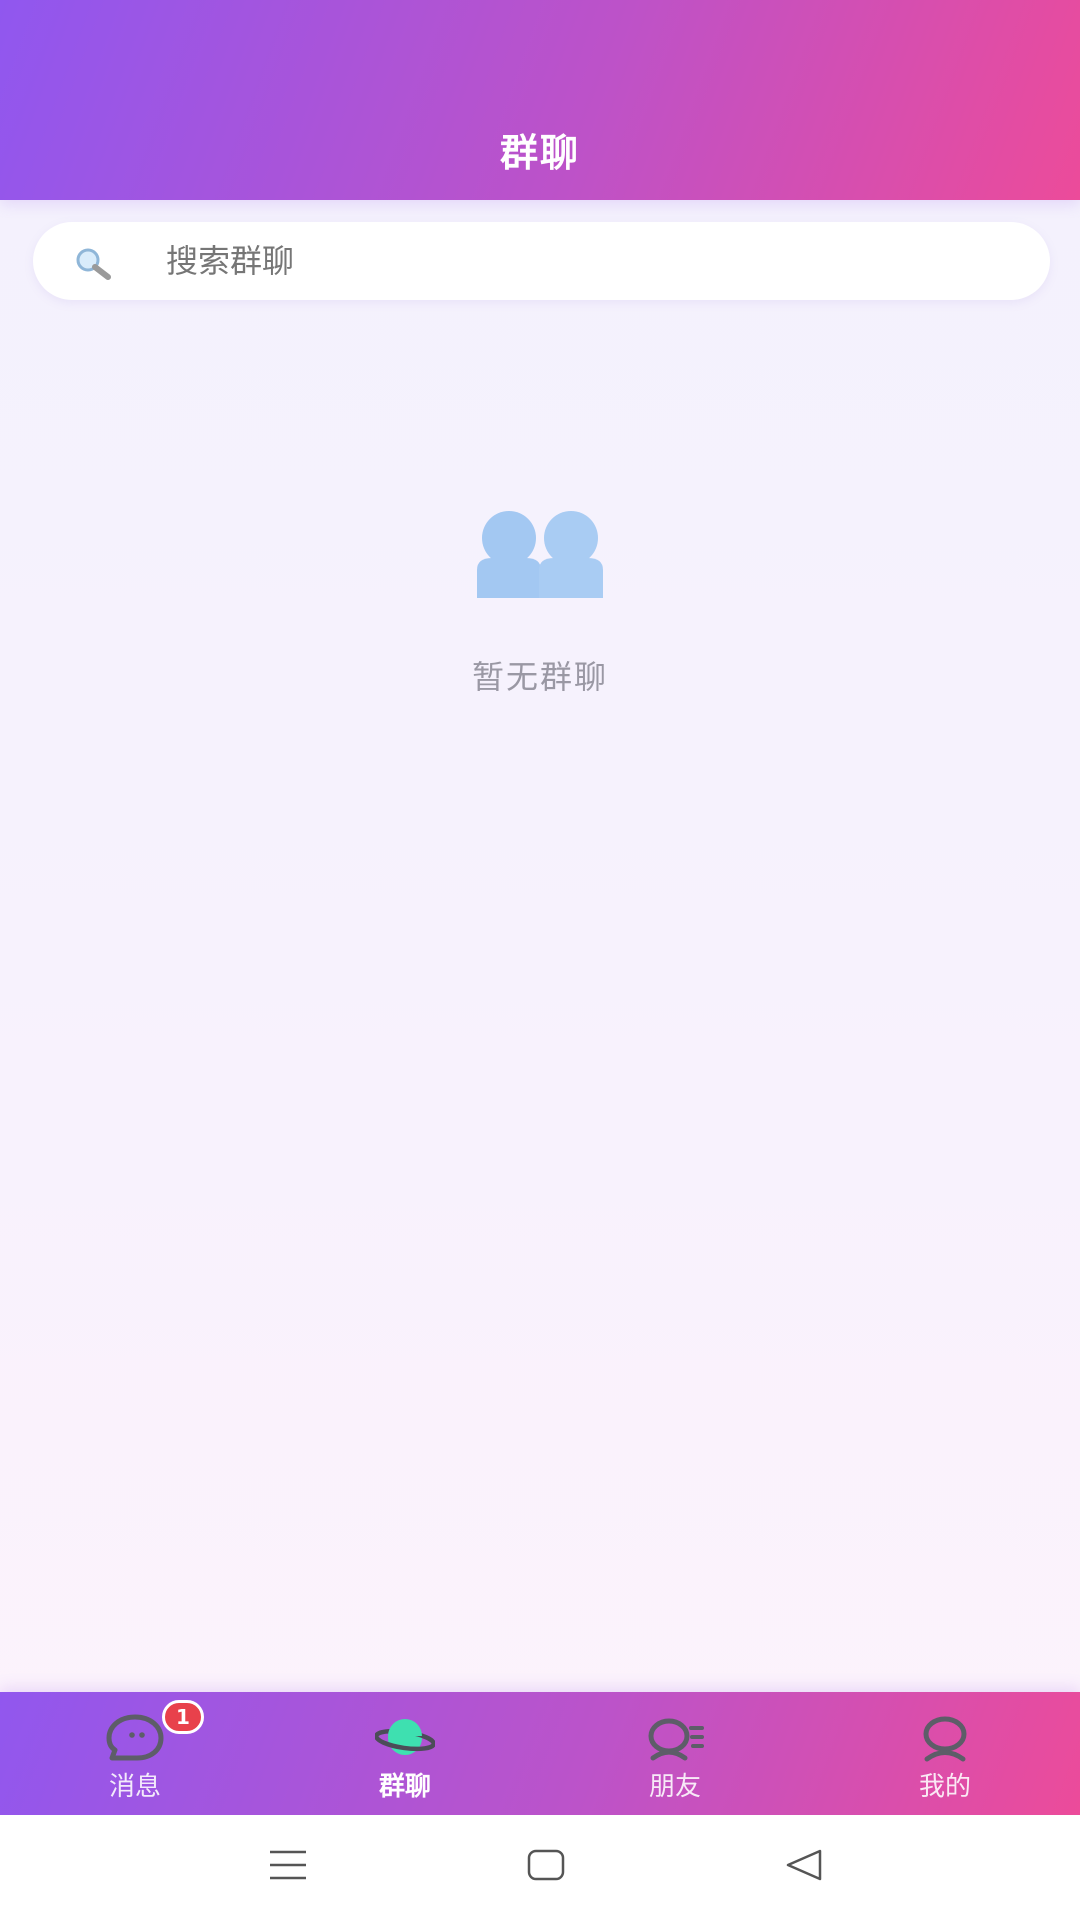  I want to click on tab-label: 我的, so click(944, 1787).